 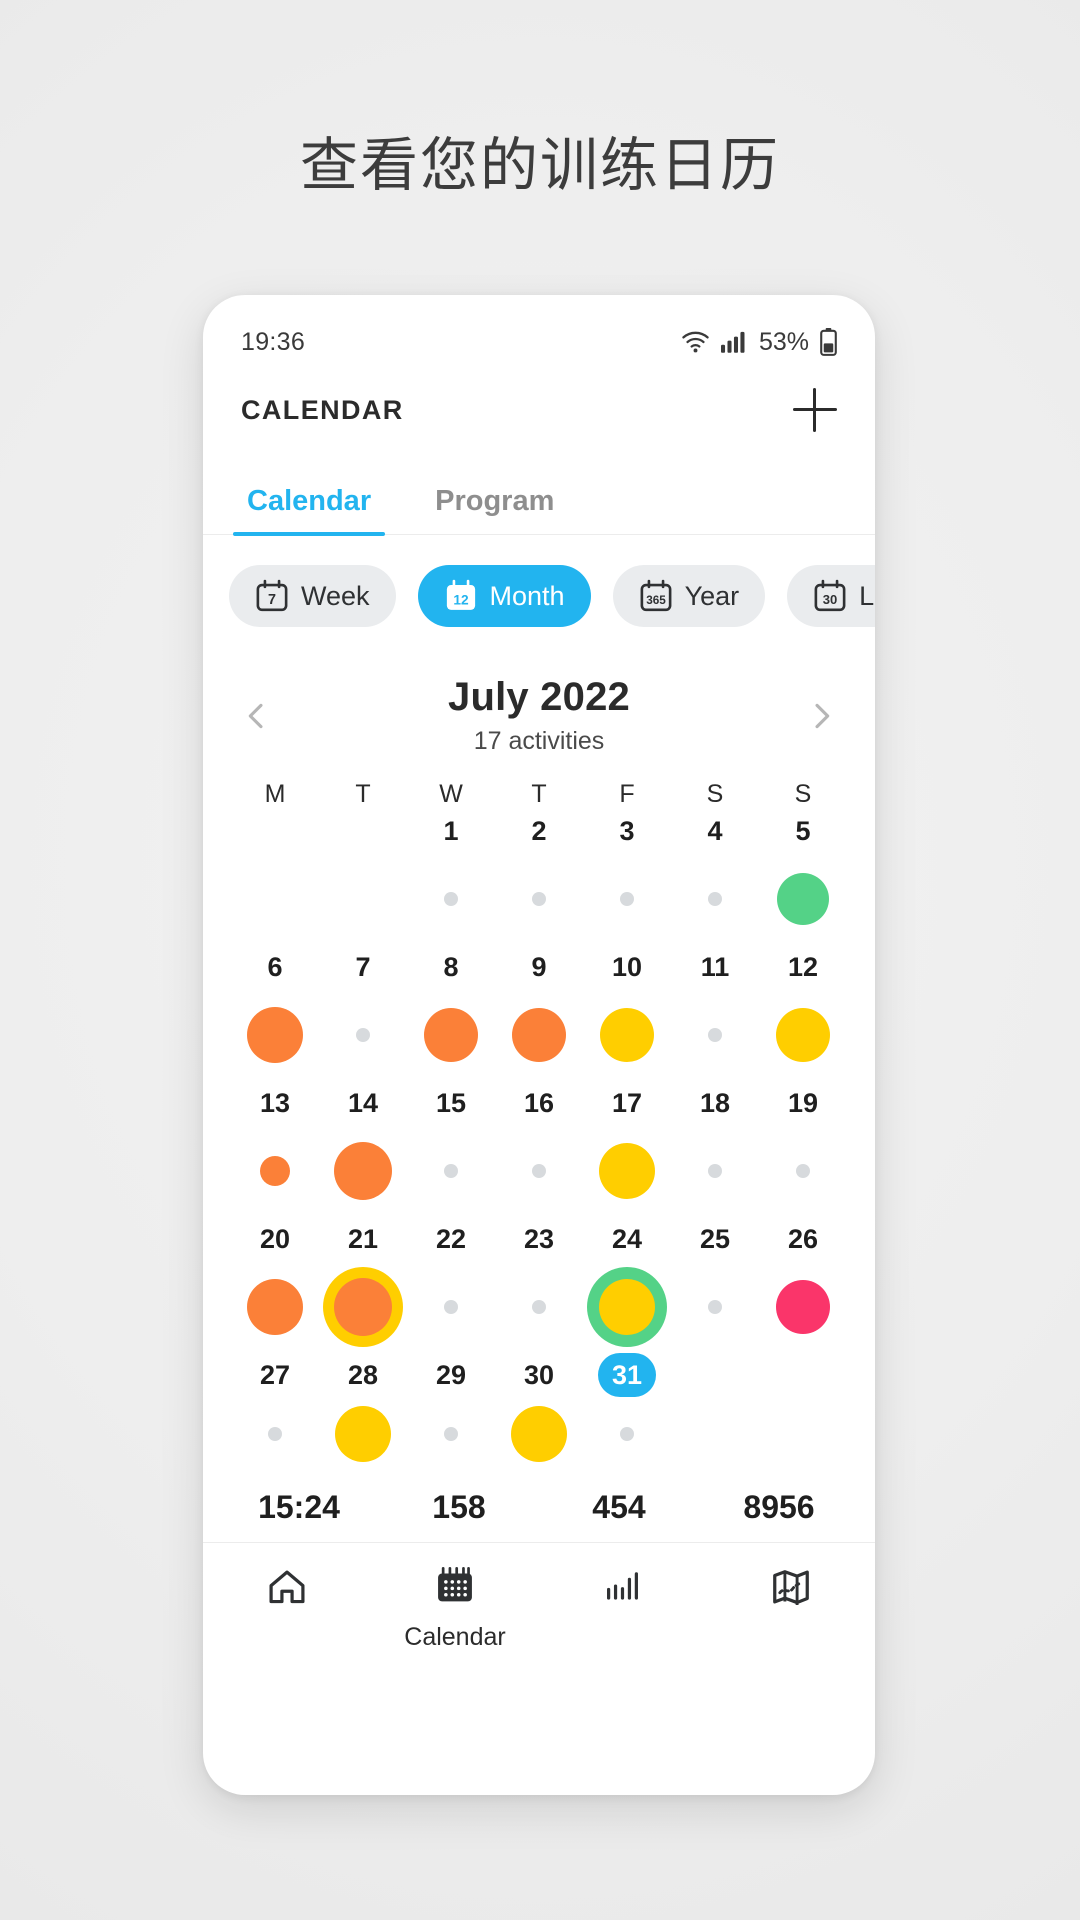 I want to click on chip-week: 7 Week, so click(x=312, y=596).